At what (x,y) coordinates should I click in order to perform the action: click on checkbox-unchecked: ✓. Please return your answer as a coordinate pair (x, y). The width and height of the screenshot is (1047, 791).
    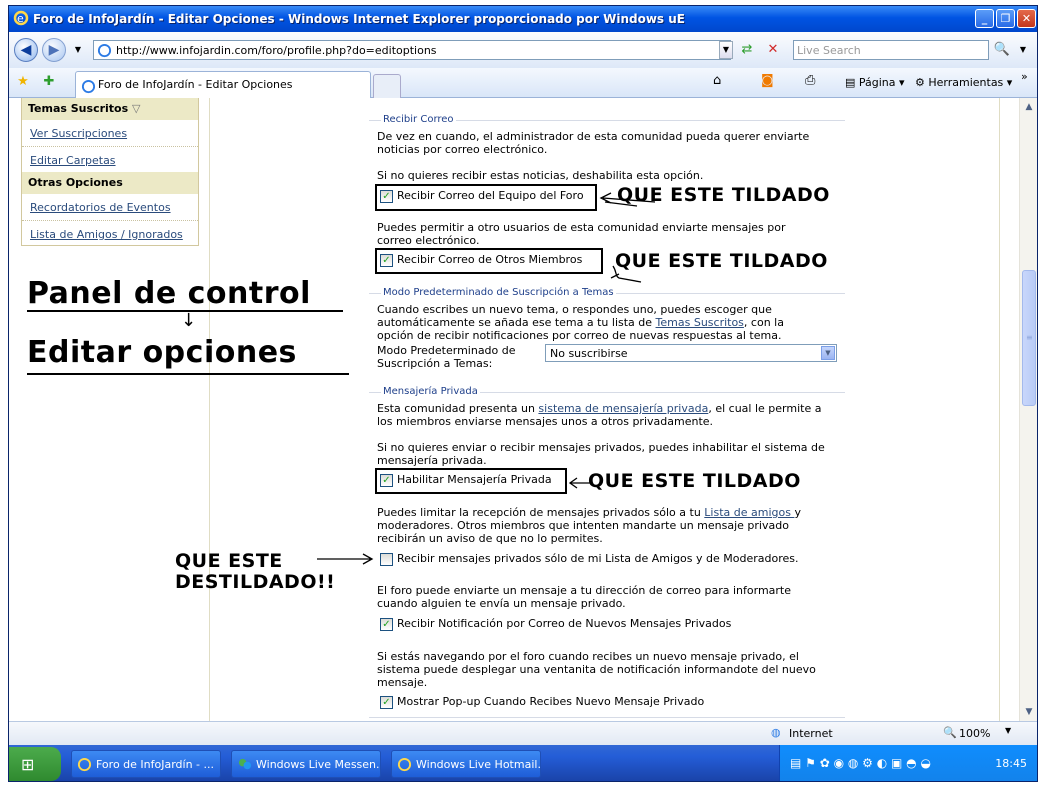
    Looking at the image, I should click on (386, 559).